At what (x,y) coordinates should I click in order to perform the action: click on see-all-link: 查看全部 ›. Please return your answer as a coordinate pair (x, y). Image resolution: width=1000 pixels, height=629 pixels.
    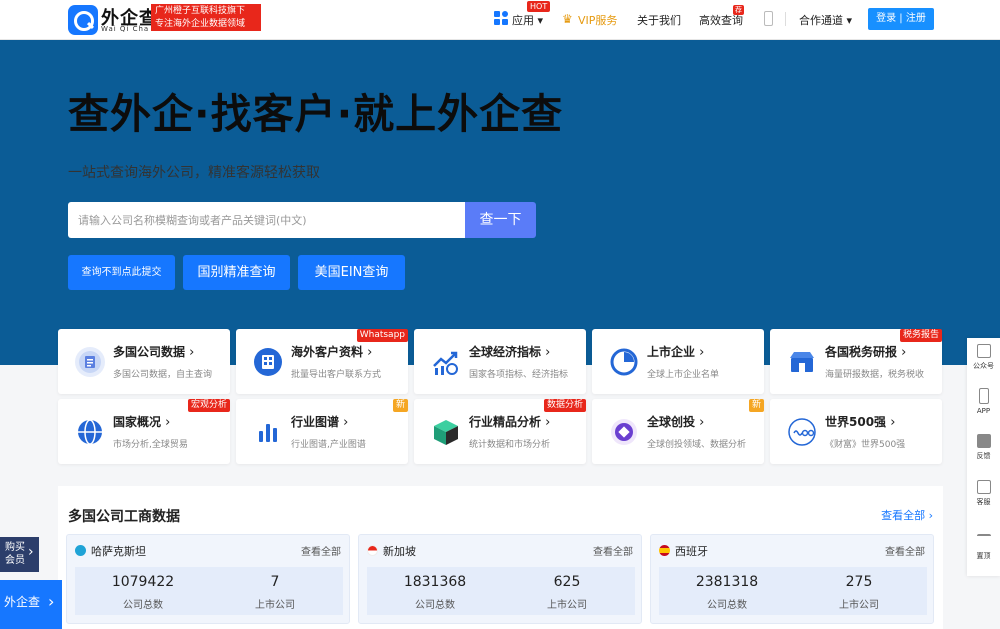
    Looking at the image, I should click on (907, 515).